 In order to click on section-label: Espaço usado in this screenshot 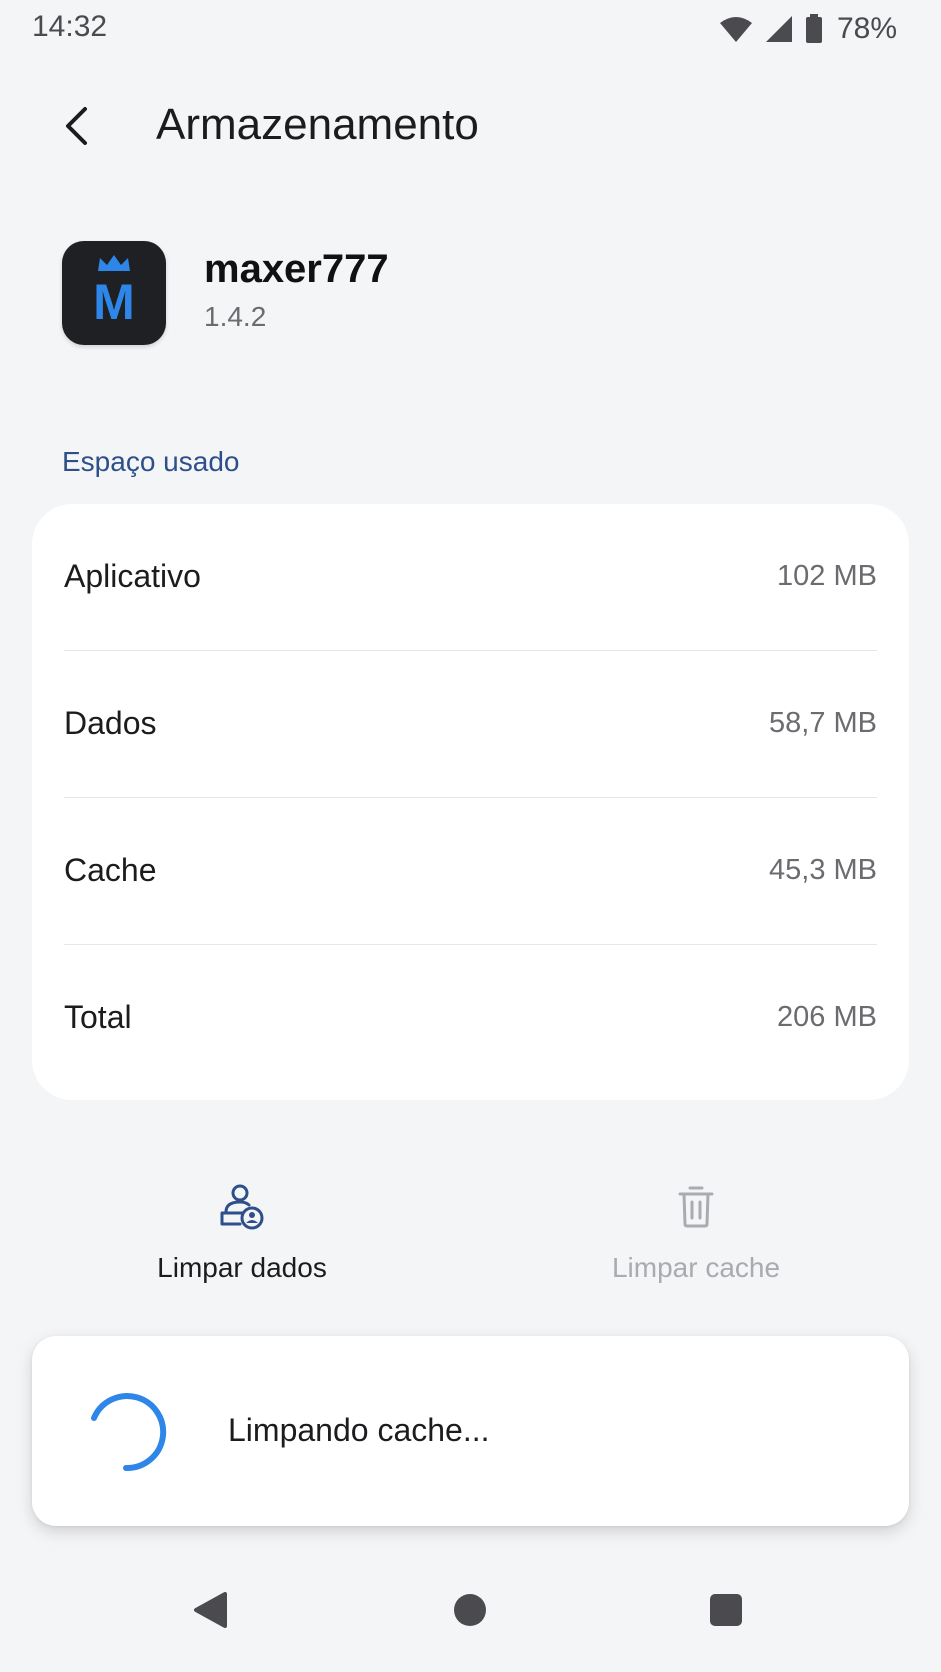, I will do `click(151, 461)`.